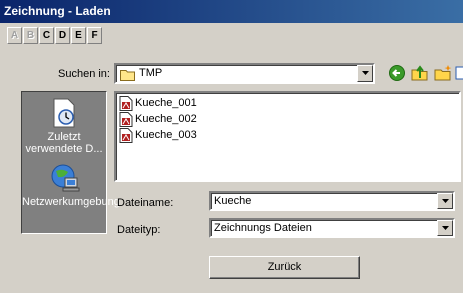 The width and height of the screenshot is (463, 293). What do you see at coordinates (151, 73) in the screenshot?
I see `look-in-value: TMP` at bounding box center [151, 73].